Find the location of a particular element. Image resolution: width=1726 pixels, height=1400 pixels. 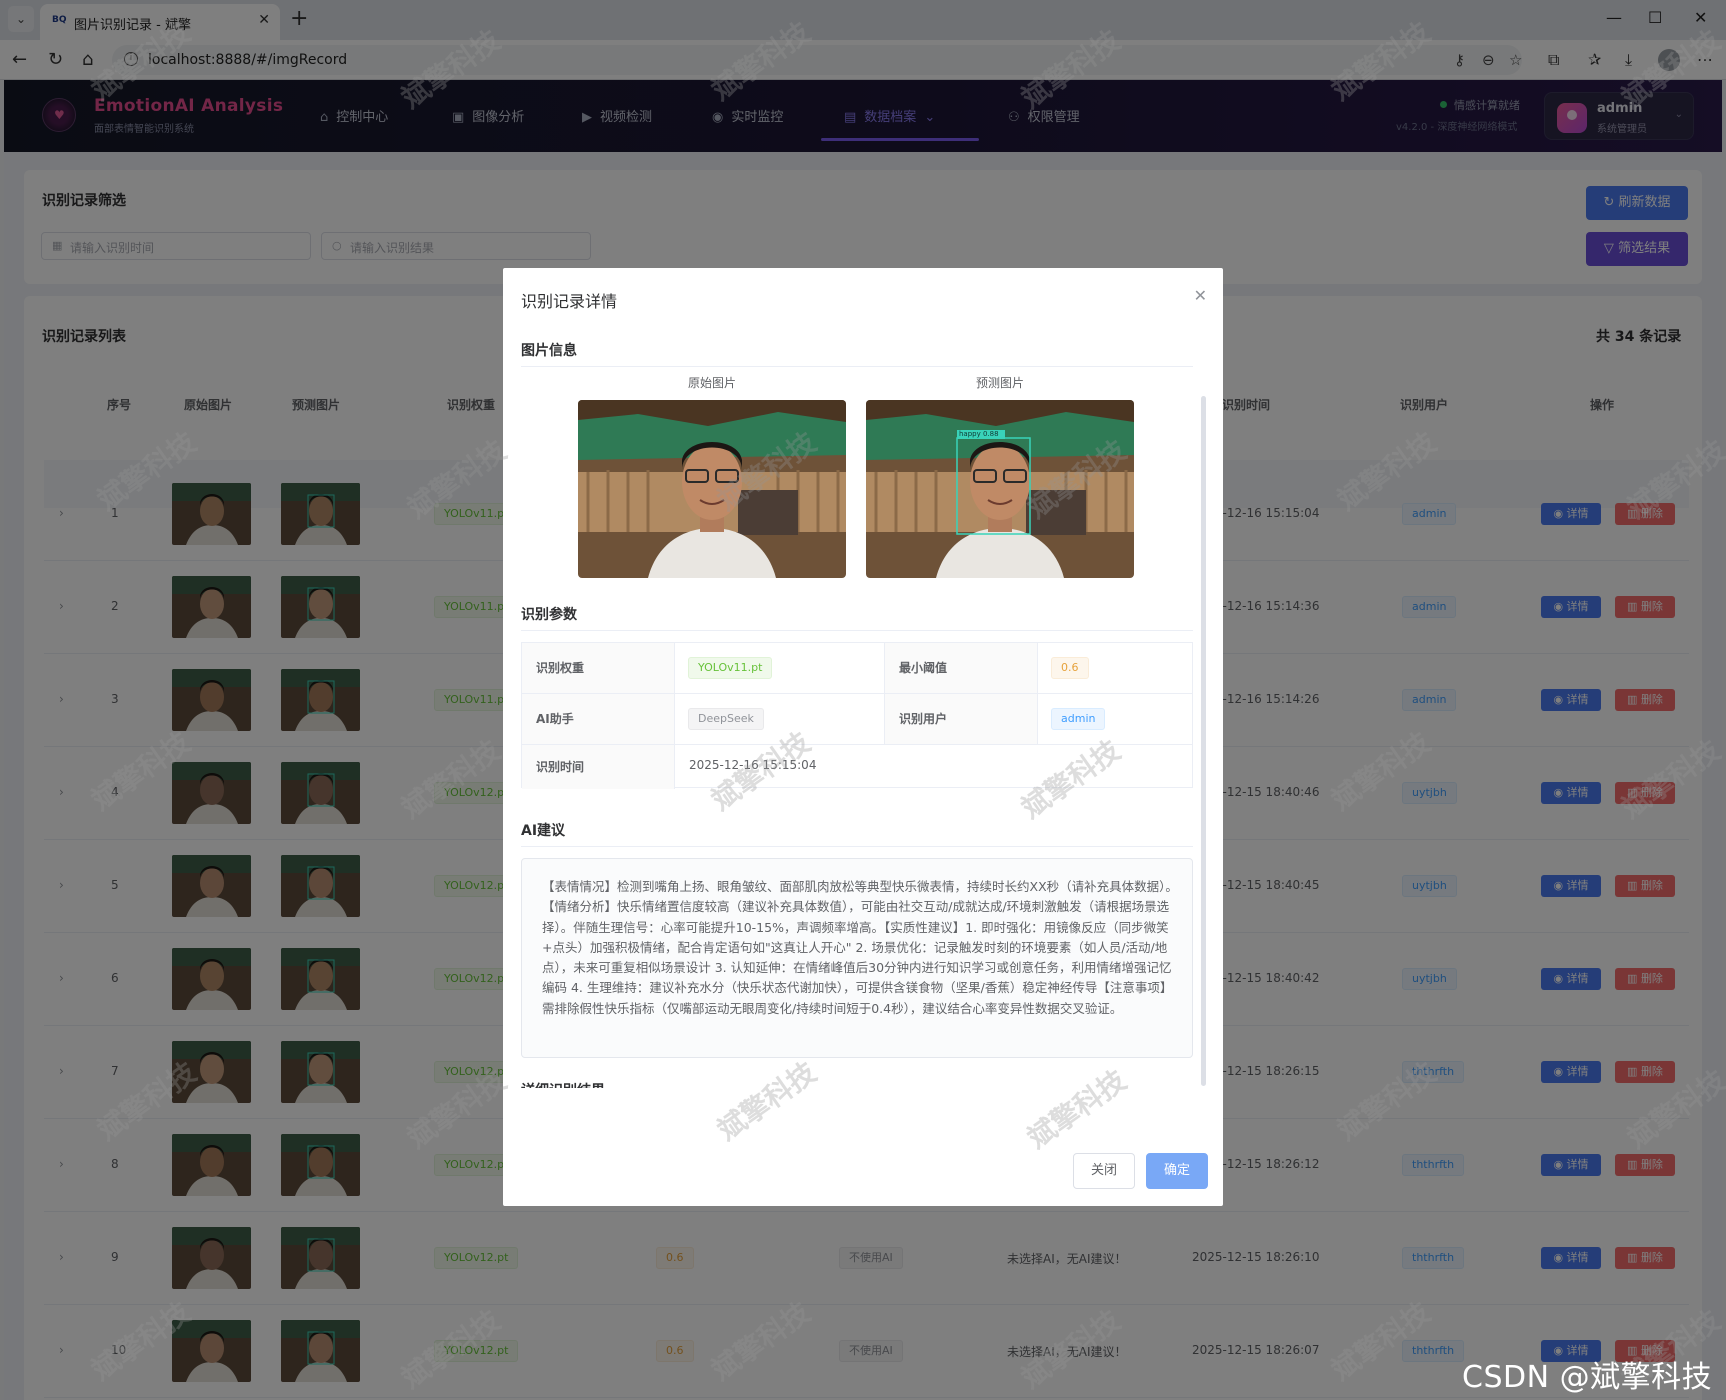

predicted-photo-drawing is located at coordinates (1000, 489).